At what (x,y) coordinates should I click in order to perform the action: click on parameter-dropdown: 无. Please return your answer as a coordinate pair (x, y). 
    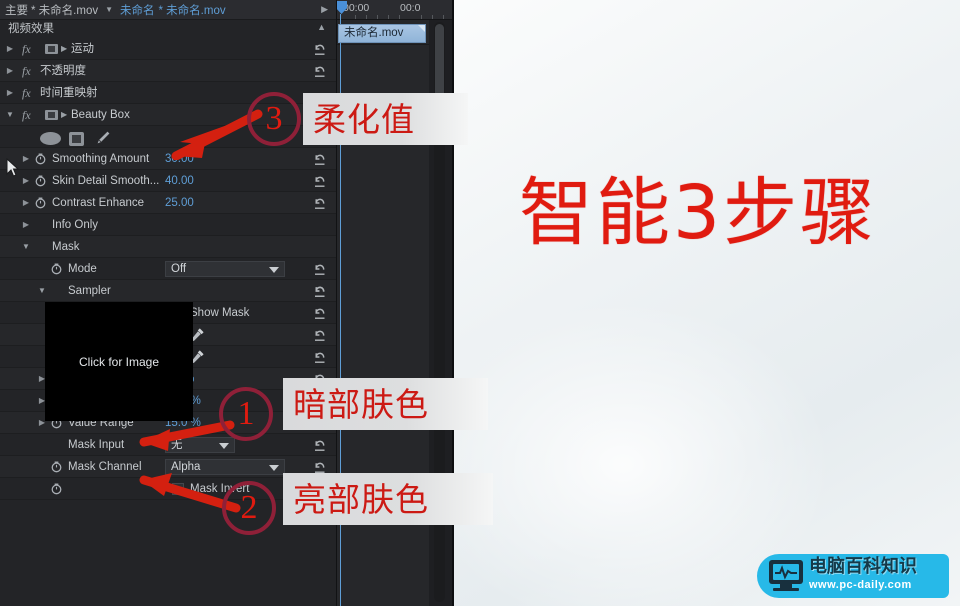
    Looking at the image, I should click on (200, 445).